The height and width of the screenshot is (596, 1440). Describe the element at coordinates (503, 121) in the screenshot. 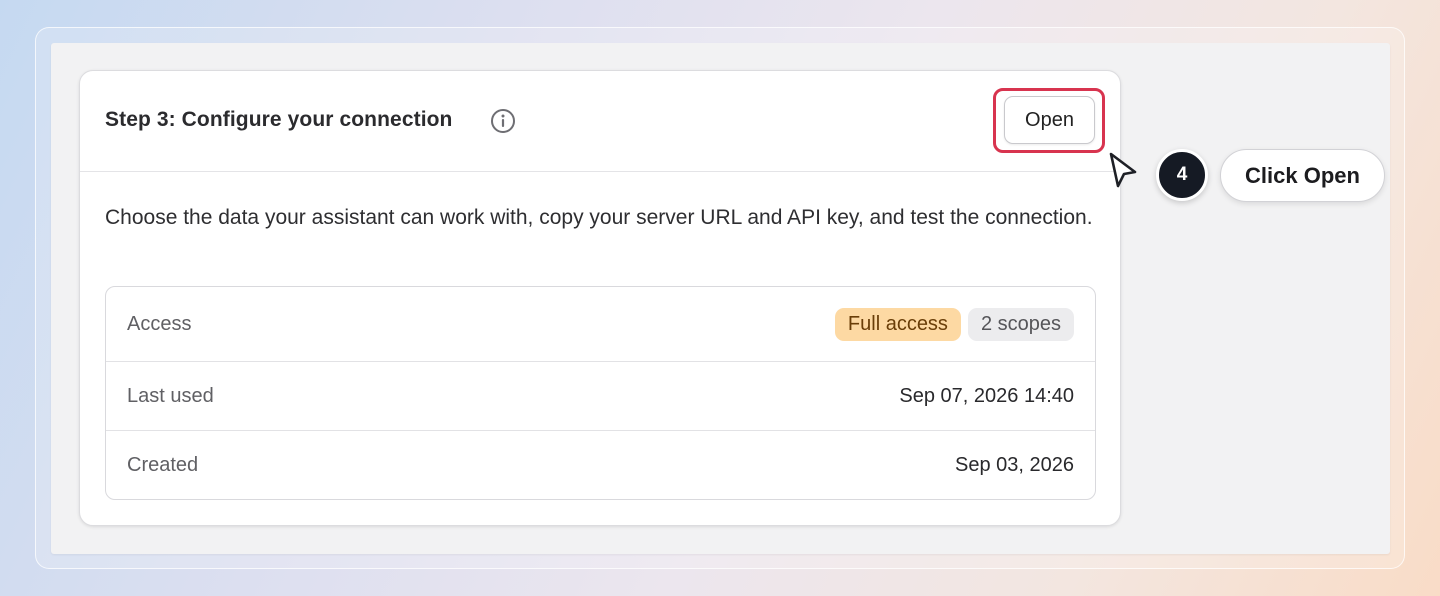

I see `info-icon` at that location.